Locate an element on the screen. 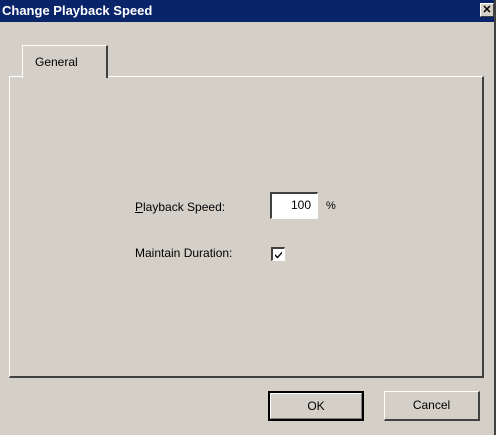 The width and height of the screenshot is (496, 435). tab-general-label: General is located at coordinates (56, 62).